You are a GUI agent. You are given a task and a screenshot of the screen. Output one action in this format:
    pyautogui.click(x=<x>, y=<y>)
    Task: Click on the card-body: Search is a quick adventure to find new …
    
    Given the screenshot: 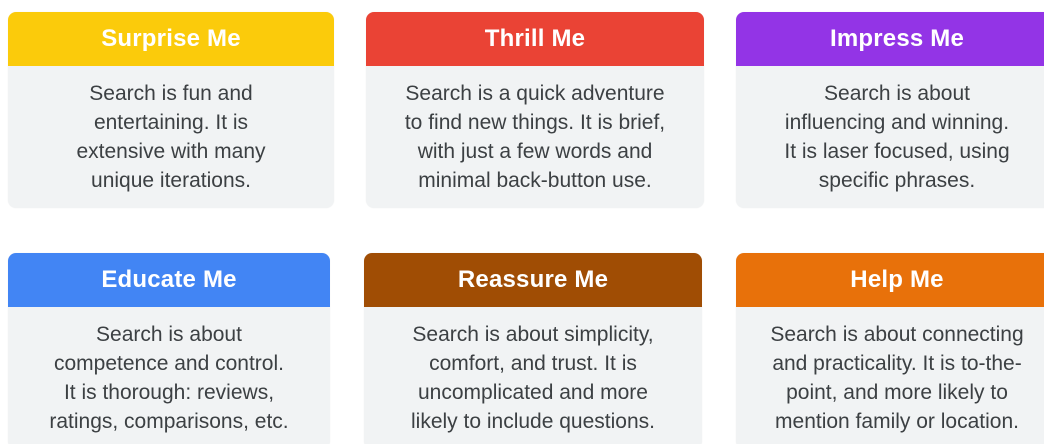 What is the action you would take?
    pyautogui.click(x=535, y=137)
    